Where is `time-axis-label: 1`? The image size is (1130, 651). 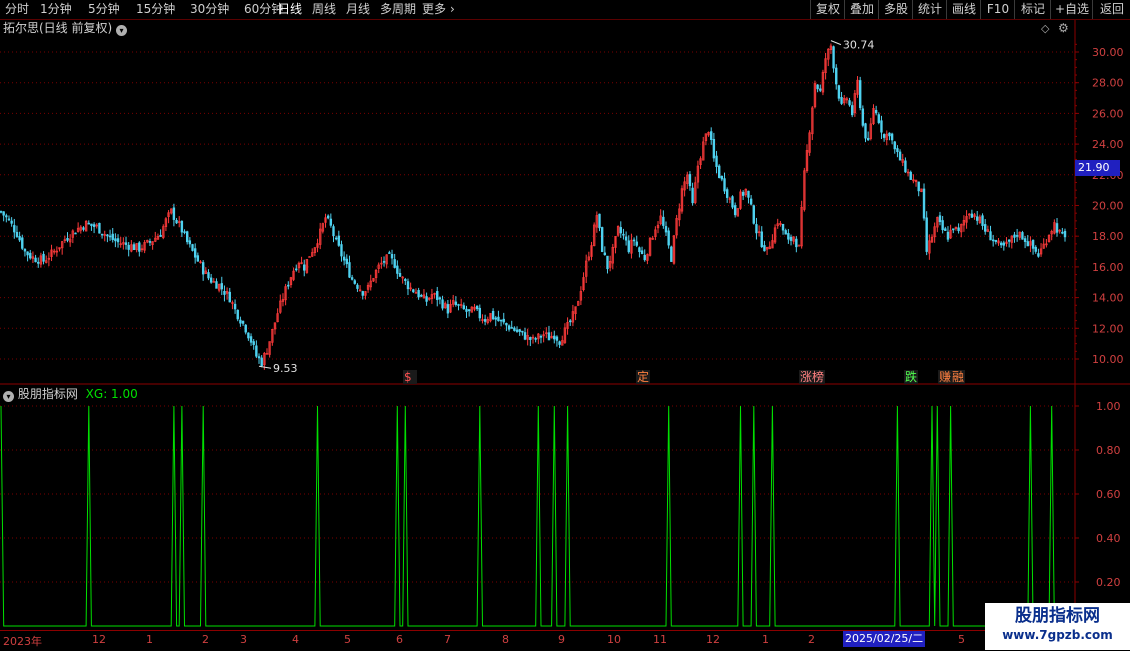
time-axis-label: 1 is located at coordinates (765, 639).